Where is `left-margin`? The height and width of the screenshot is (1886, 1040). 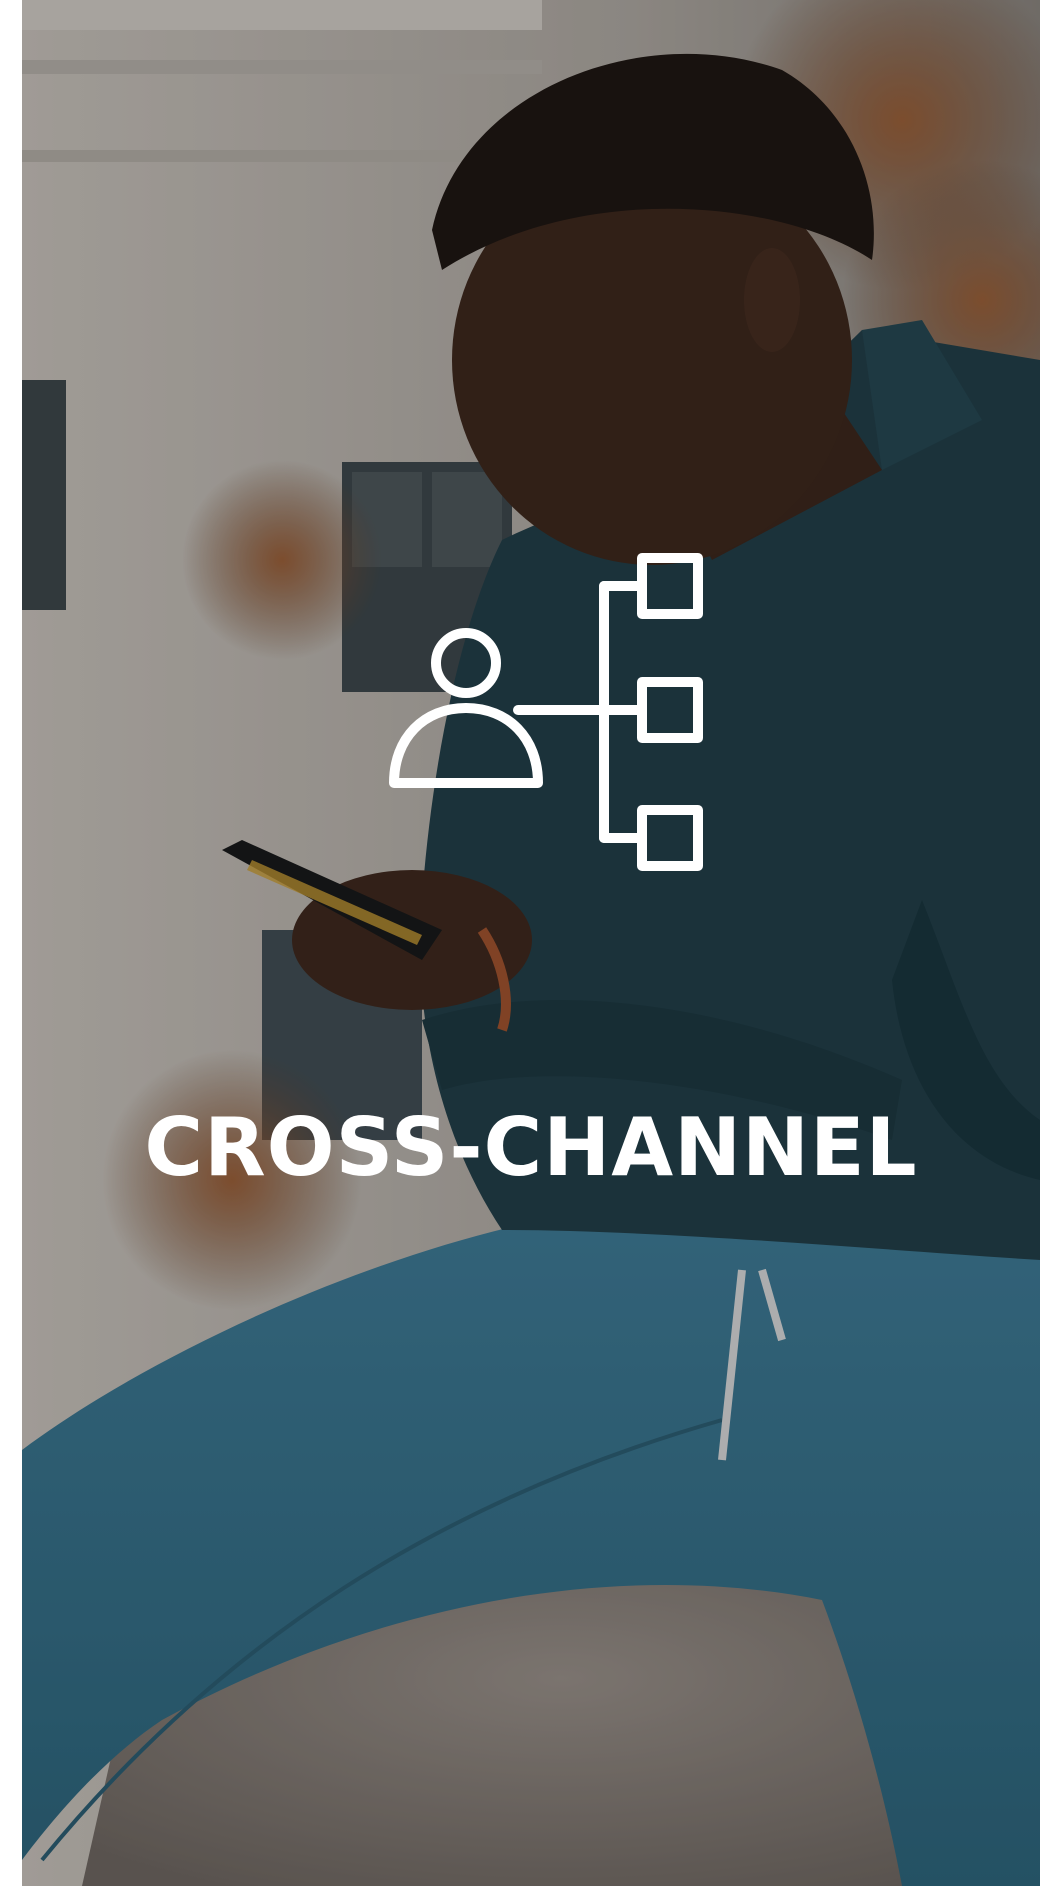 left-margin is located at coordinates (11, 943).